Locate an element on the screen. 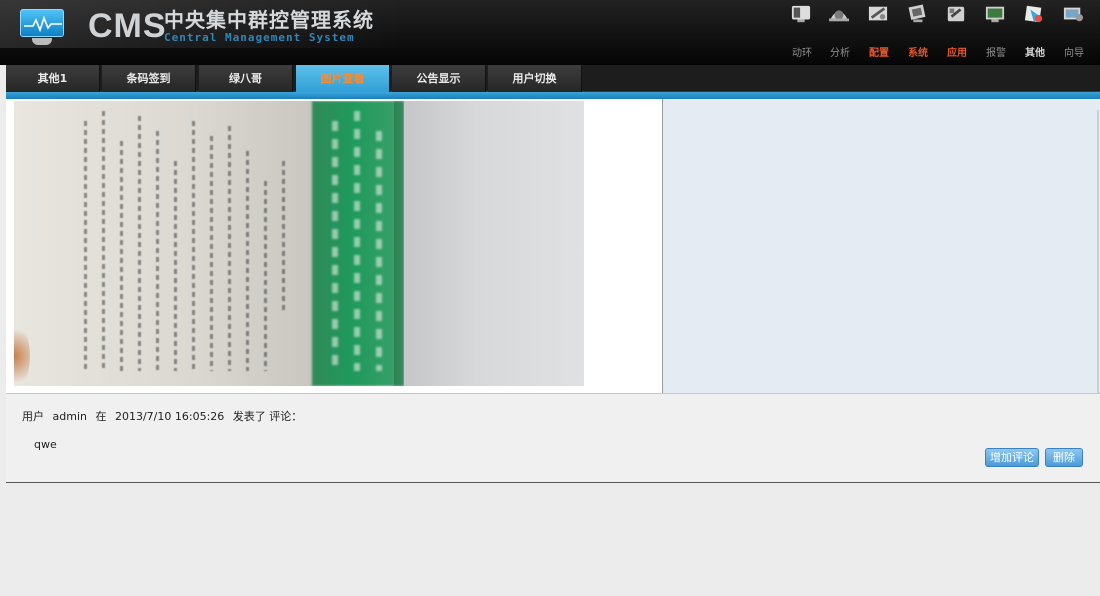 The image size is (1100, 596). topnav-label: 其他 is located at coordinates (1035, 53).